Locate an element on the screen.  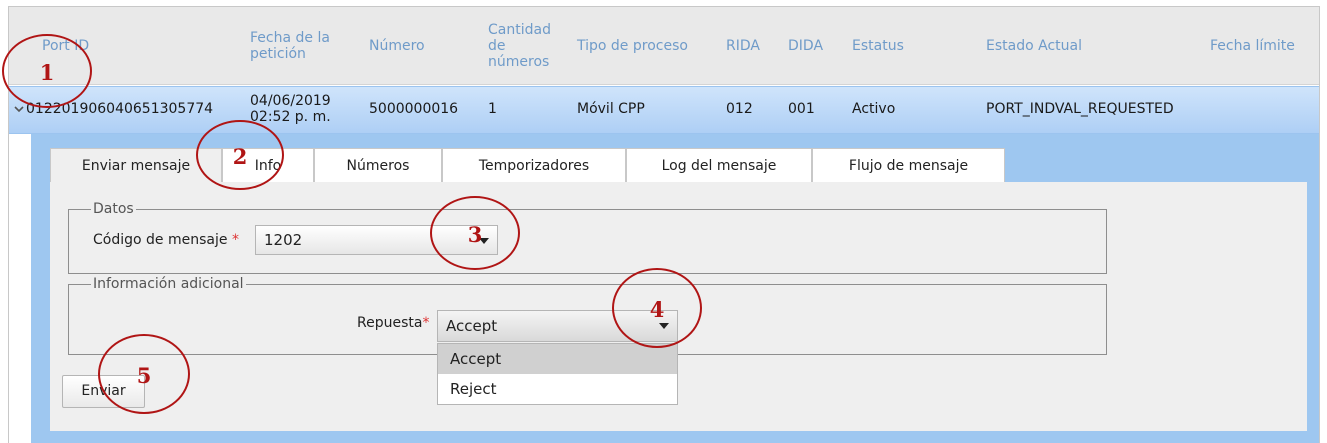
header-rida: RIDA is located at coordinates (743, 46).